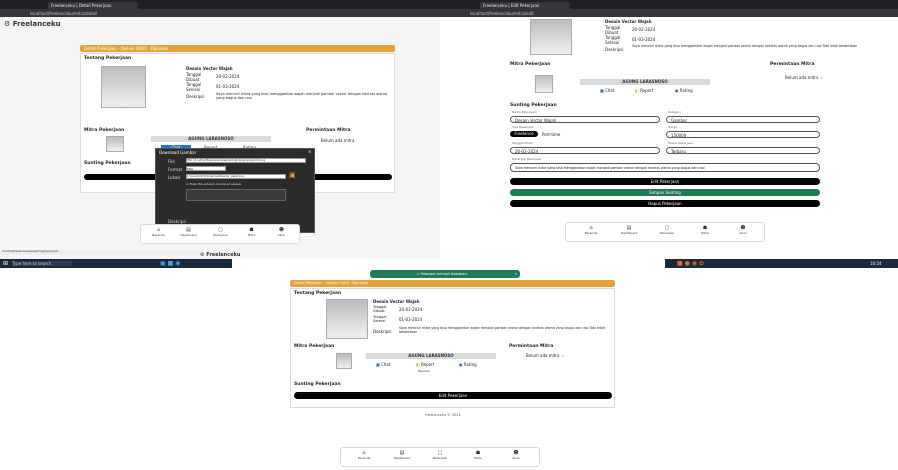 The width and height of the screenshot is (898, 470). I want to click on b-nav-pekerjaan: ▢ Pekerjaan, so click(440, 456).